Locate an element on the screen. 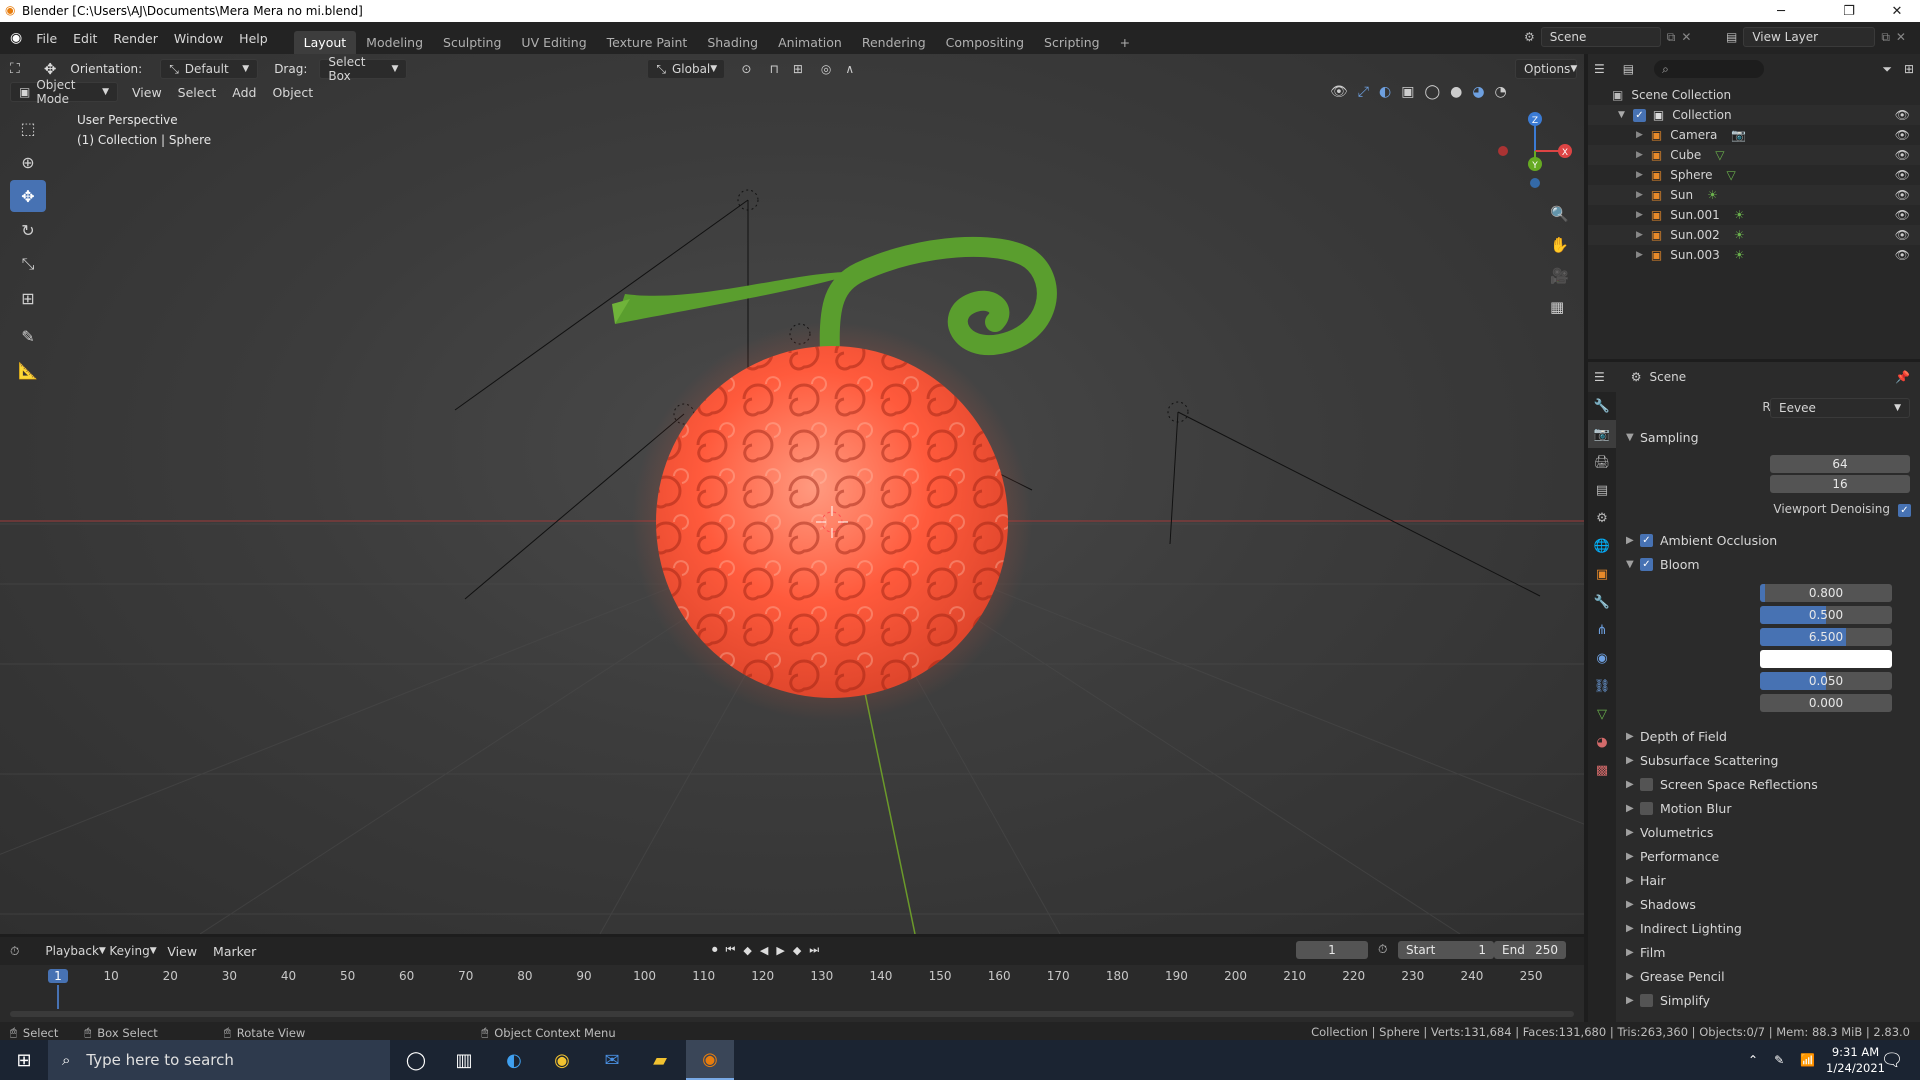 The height and width of the screenshot is (1080, 1920). delete-view-layer-icon: ✕ is located at coordinates (1901, 37).